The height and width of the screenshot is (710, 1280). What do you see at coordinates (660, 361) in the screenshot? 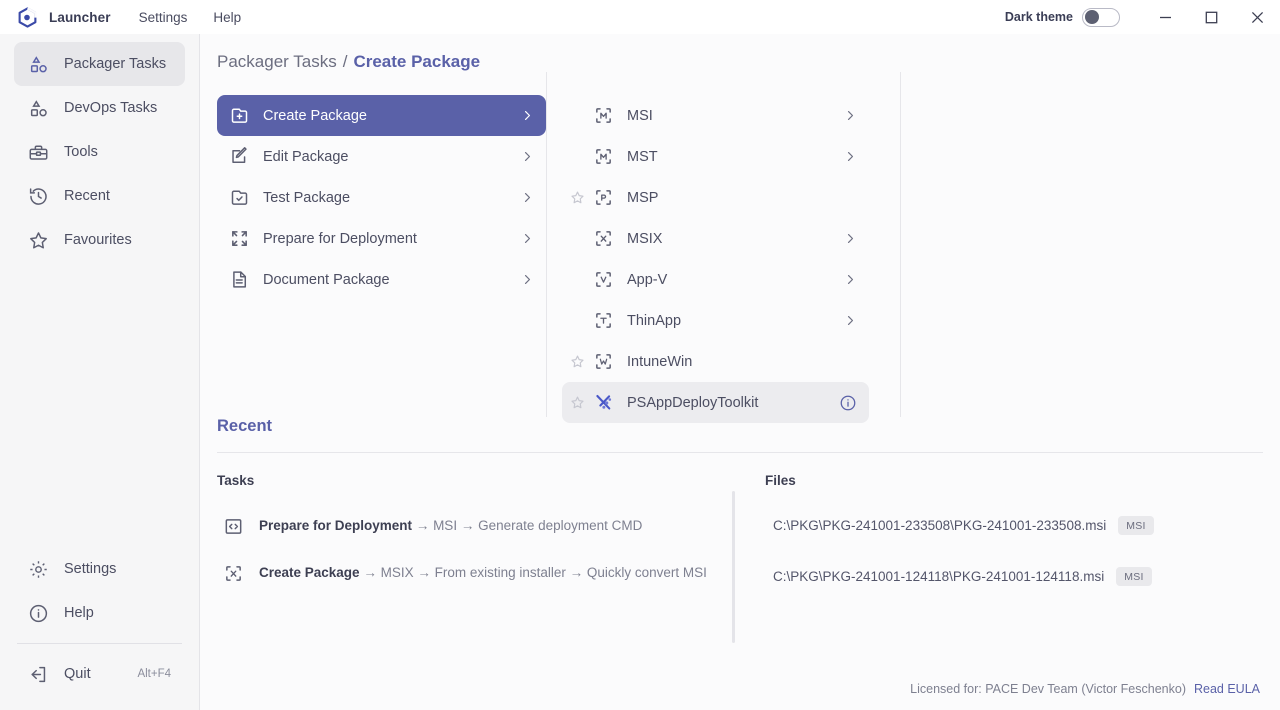
I see `format-item-label: IntuneWin` at bounding box center [660, 361].